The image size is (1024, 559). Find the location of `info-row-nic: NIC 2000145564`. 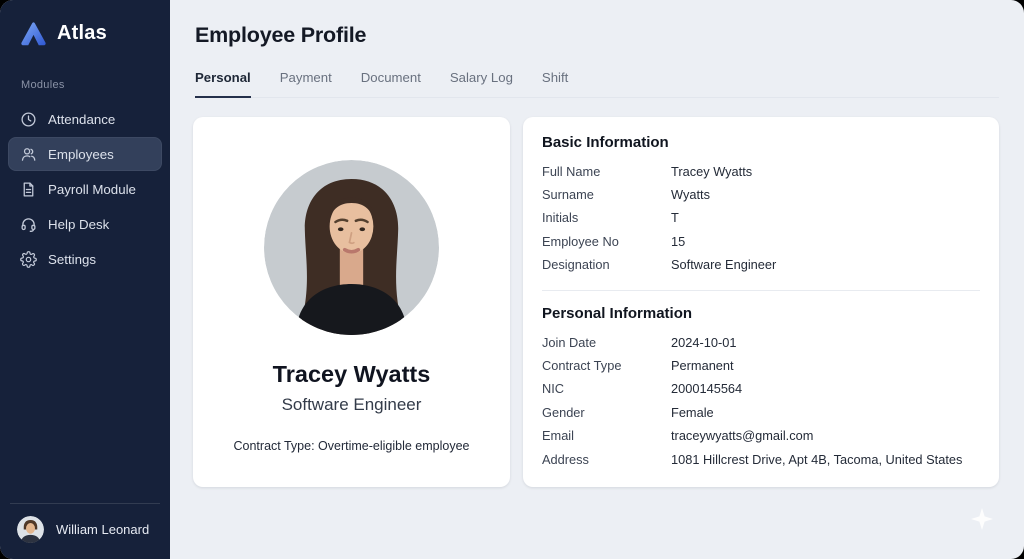

info-row-nic: NIC 2000145564 is located at coordinates (761, 388).